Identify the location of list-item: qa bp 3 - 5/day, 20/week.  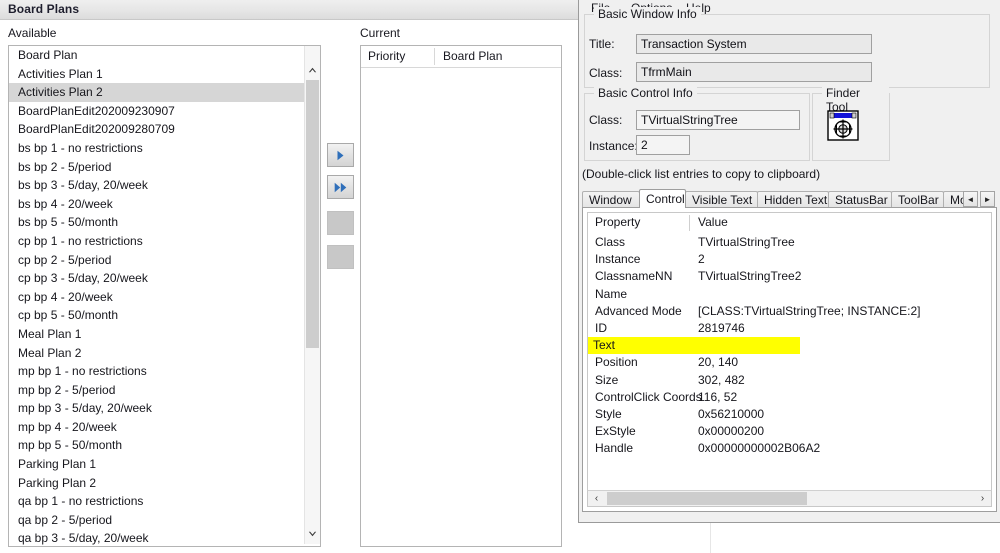
(157, 537).